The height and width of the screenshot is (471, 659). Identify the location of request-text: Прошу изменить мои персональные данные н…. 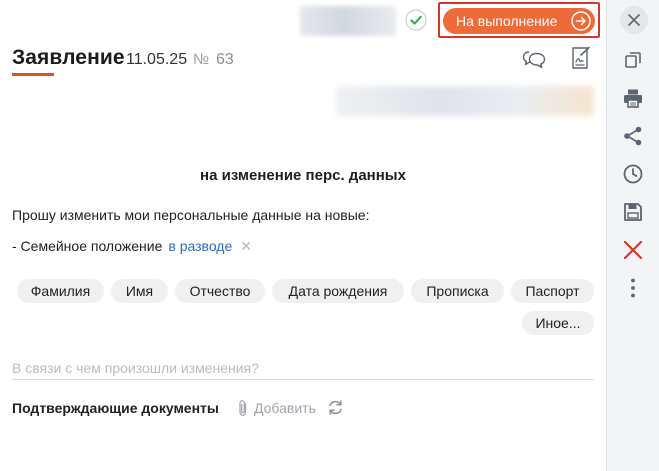
(191, 215).